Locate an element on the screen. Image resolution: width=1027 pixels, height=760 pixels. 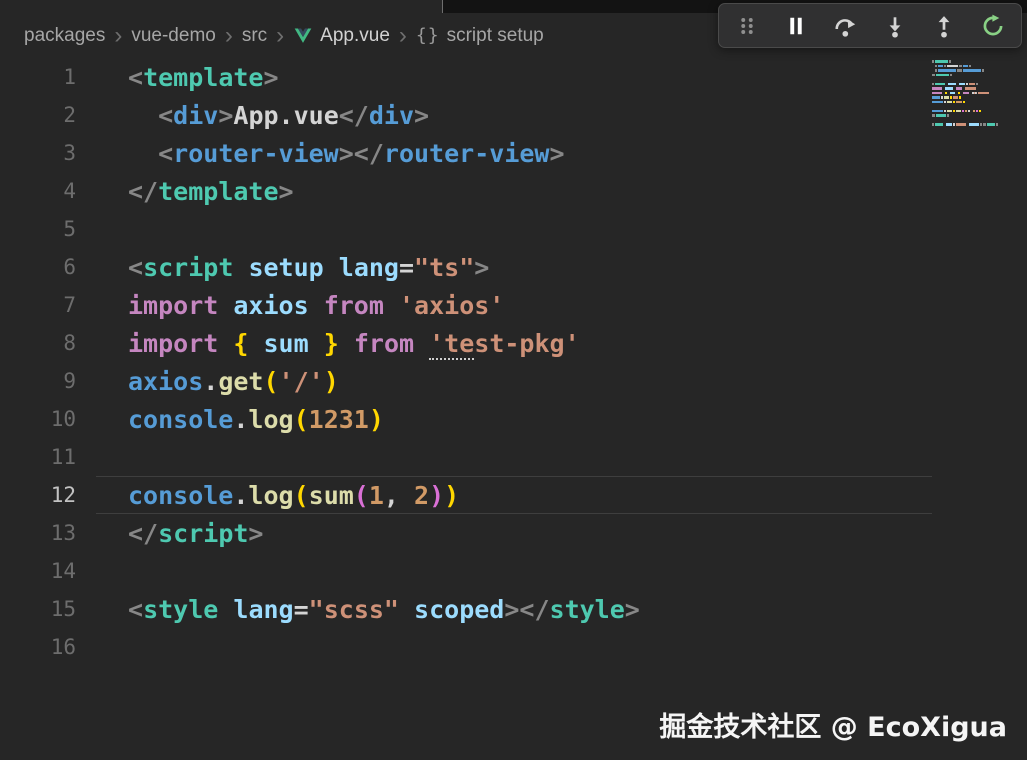
code-line: 9 axios.get('/') is located at coordinates (513, 381).